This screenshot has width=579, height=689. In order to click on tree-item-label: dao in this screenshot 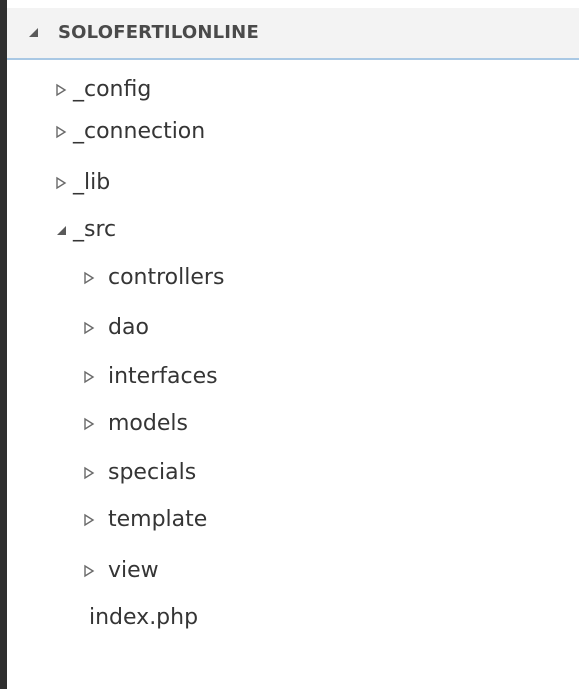, I will do `click(128, 327)`.